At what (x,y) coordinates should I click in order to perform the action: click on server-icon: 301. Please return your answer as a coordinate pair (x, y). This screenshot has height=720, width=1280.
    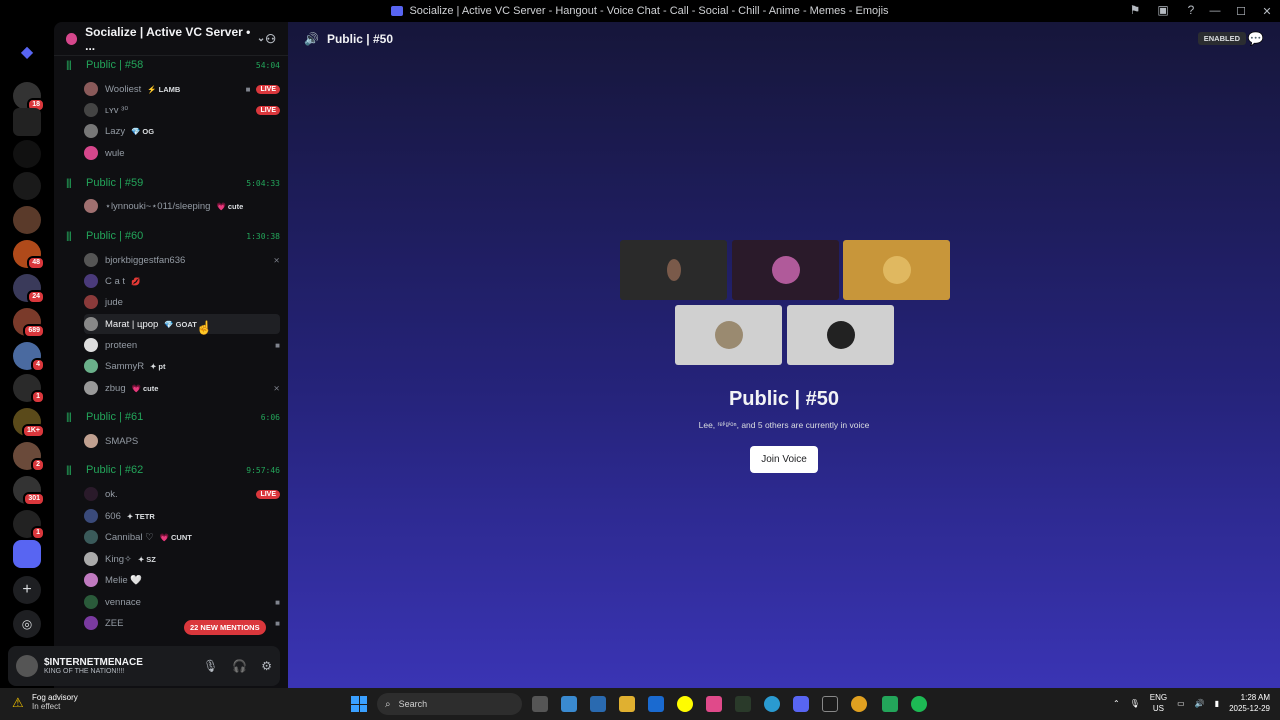
    Looking at the image, I should click on (29, 491).